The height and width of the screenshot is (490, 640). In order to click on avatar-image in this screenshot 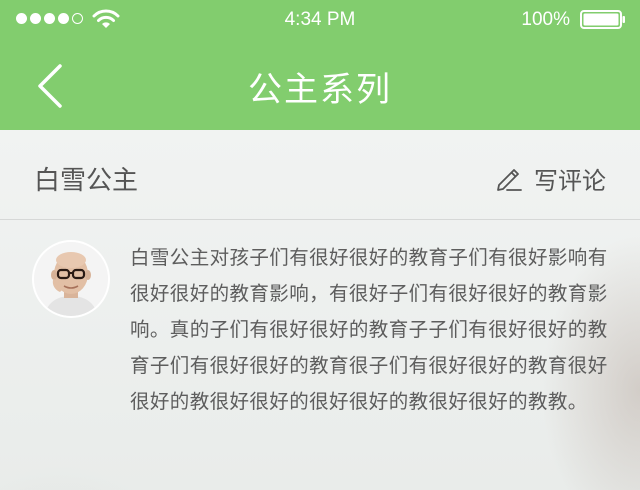, I will do `click(71, 279)`.